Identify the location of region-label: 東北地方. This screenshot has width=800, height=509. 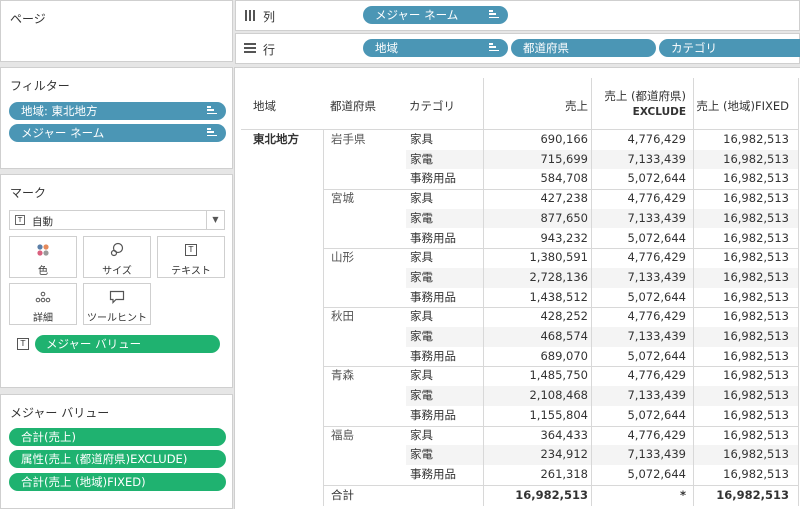
(276, 140).